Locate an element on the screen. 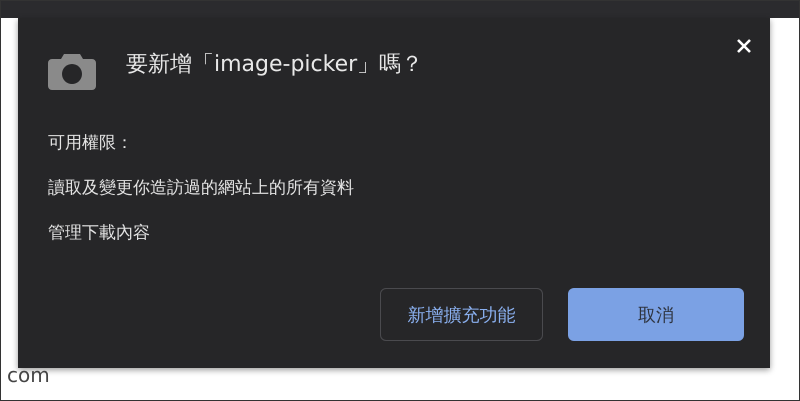 This screenshot has height=401, width=800. cancel-button: 取消 is located at coordinates (656, 314).